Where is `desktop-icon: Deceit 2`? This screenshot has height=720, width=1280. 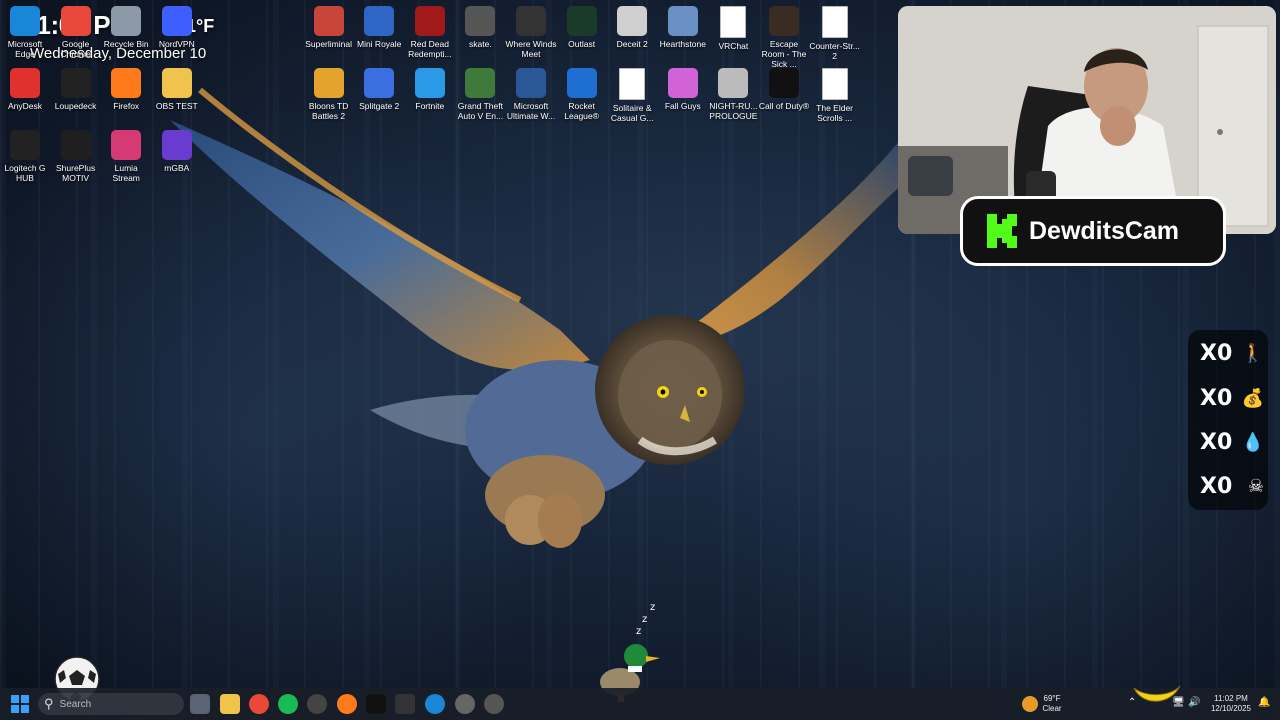 desktop-icon: Deceit 2 is located at coordinates (632, 27).